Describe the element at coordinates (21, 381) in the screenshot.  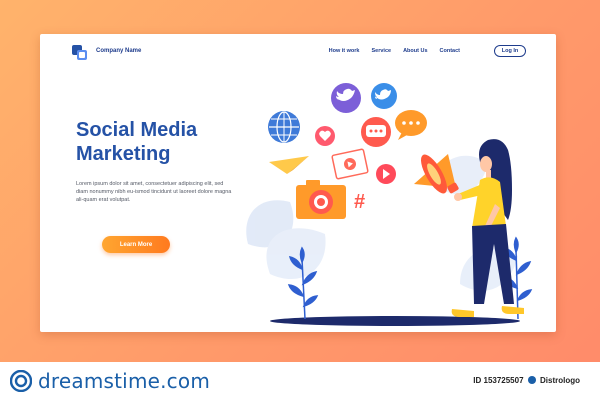
I see `dreamstime-logo-icon` at that location.